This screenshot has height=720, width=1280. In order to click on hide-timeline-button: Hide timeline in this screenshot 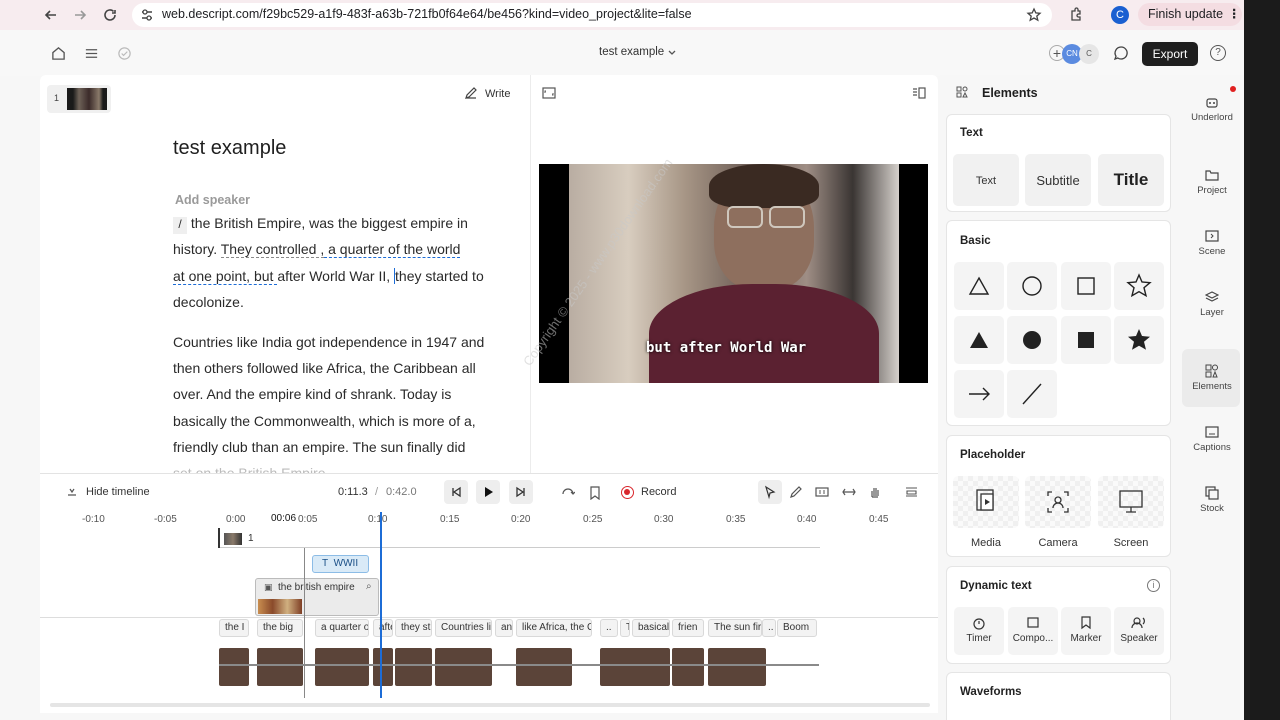, I will do `click(118, 492)`.